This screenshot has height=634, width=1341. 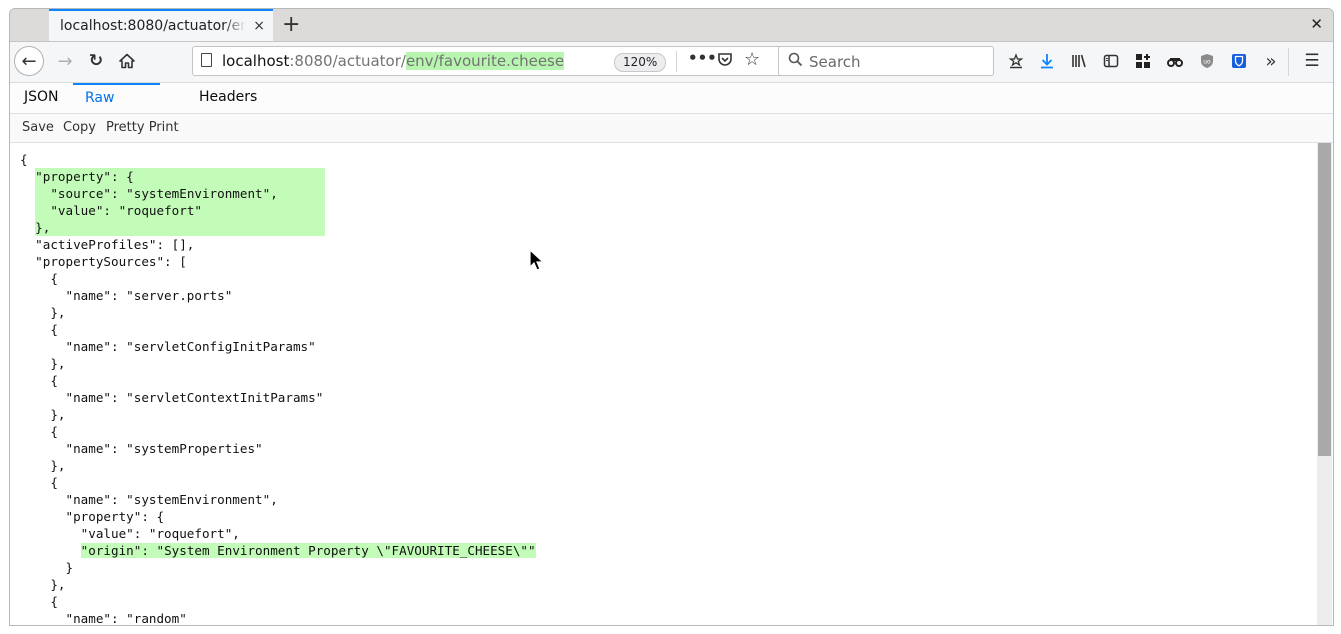 What do you see at coordinates (1324, 299) in the screenshot?
I see `scrollbar-thumb` at bounding box center [1324, 299].